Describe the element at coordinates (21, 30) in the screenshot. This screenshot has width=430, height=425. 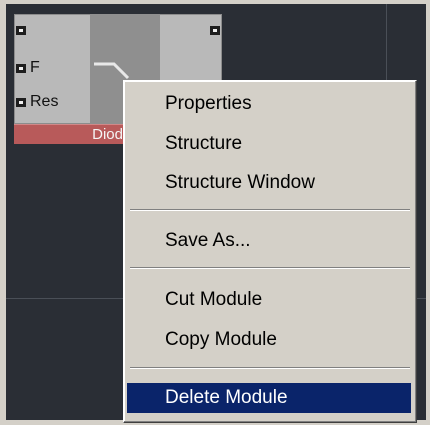
I see `input-pin-top` at that location.